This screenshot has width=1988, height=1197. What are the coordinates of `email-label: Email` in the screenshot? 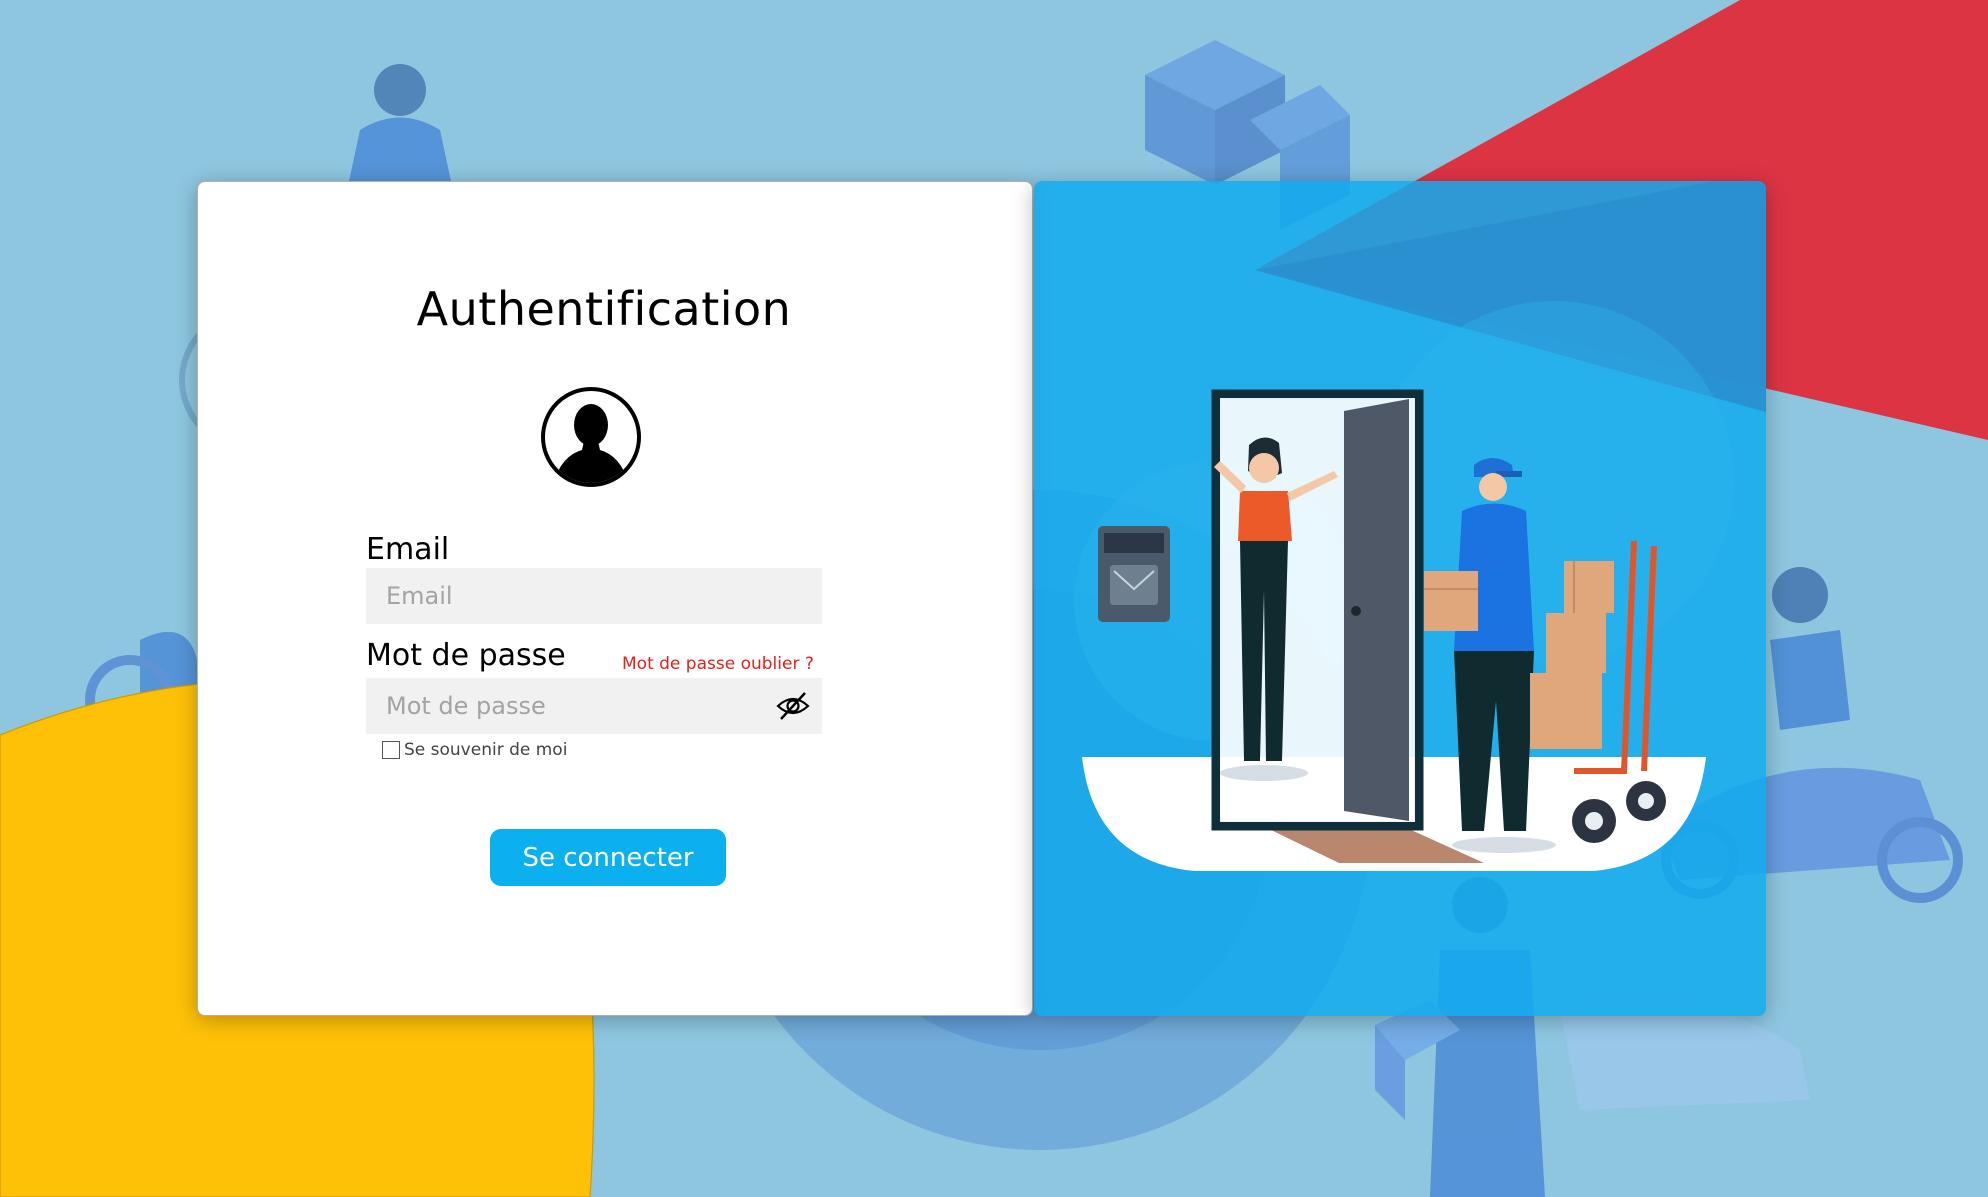 It's located at (408, 549).